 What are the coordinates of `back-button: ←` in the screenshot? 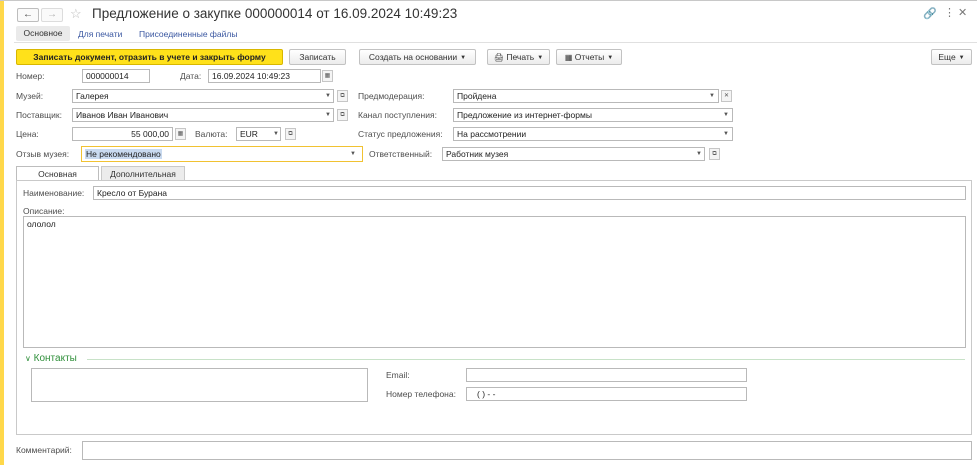 It's located at (28, 15).